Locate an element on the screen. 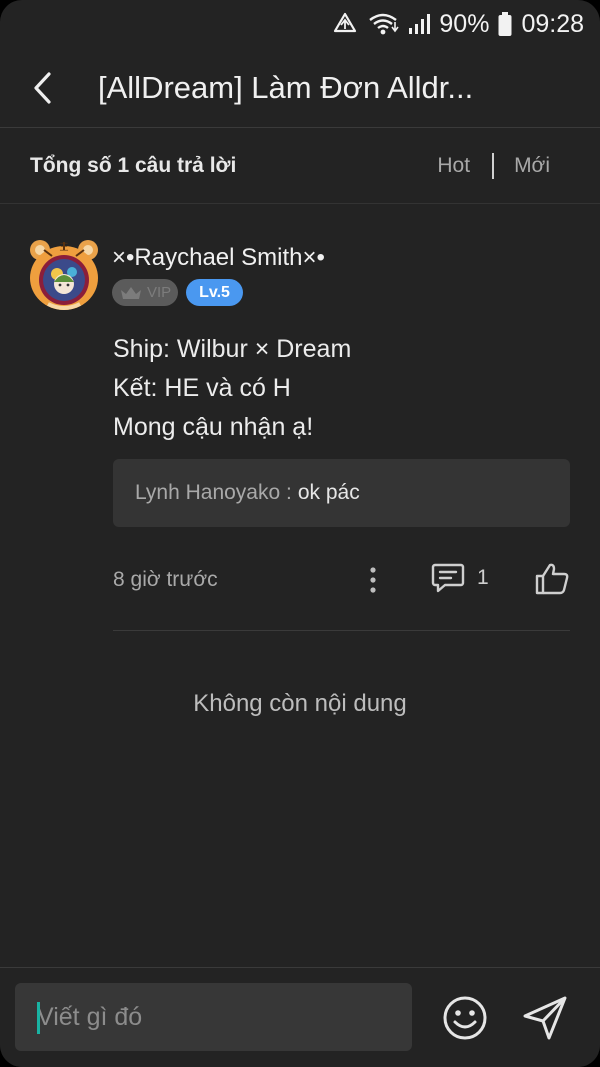 The image size is (600, 1067). clock: 09:28 is located at coordinates (552, 23).